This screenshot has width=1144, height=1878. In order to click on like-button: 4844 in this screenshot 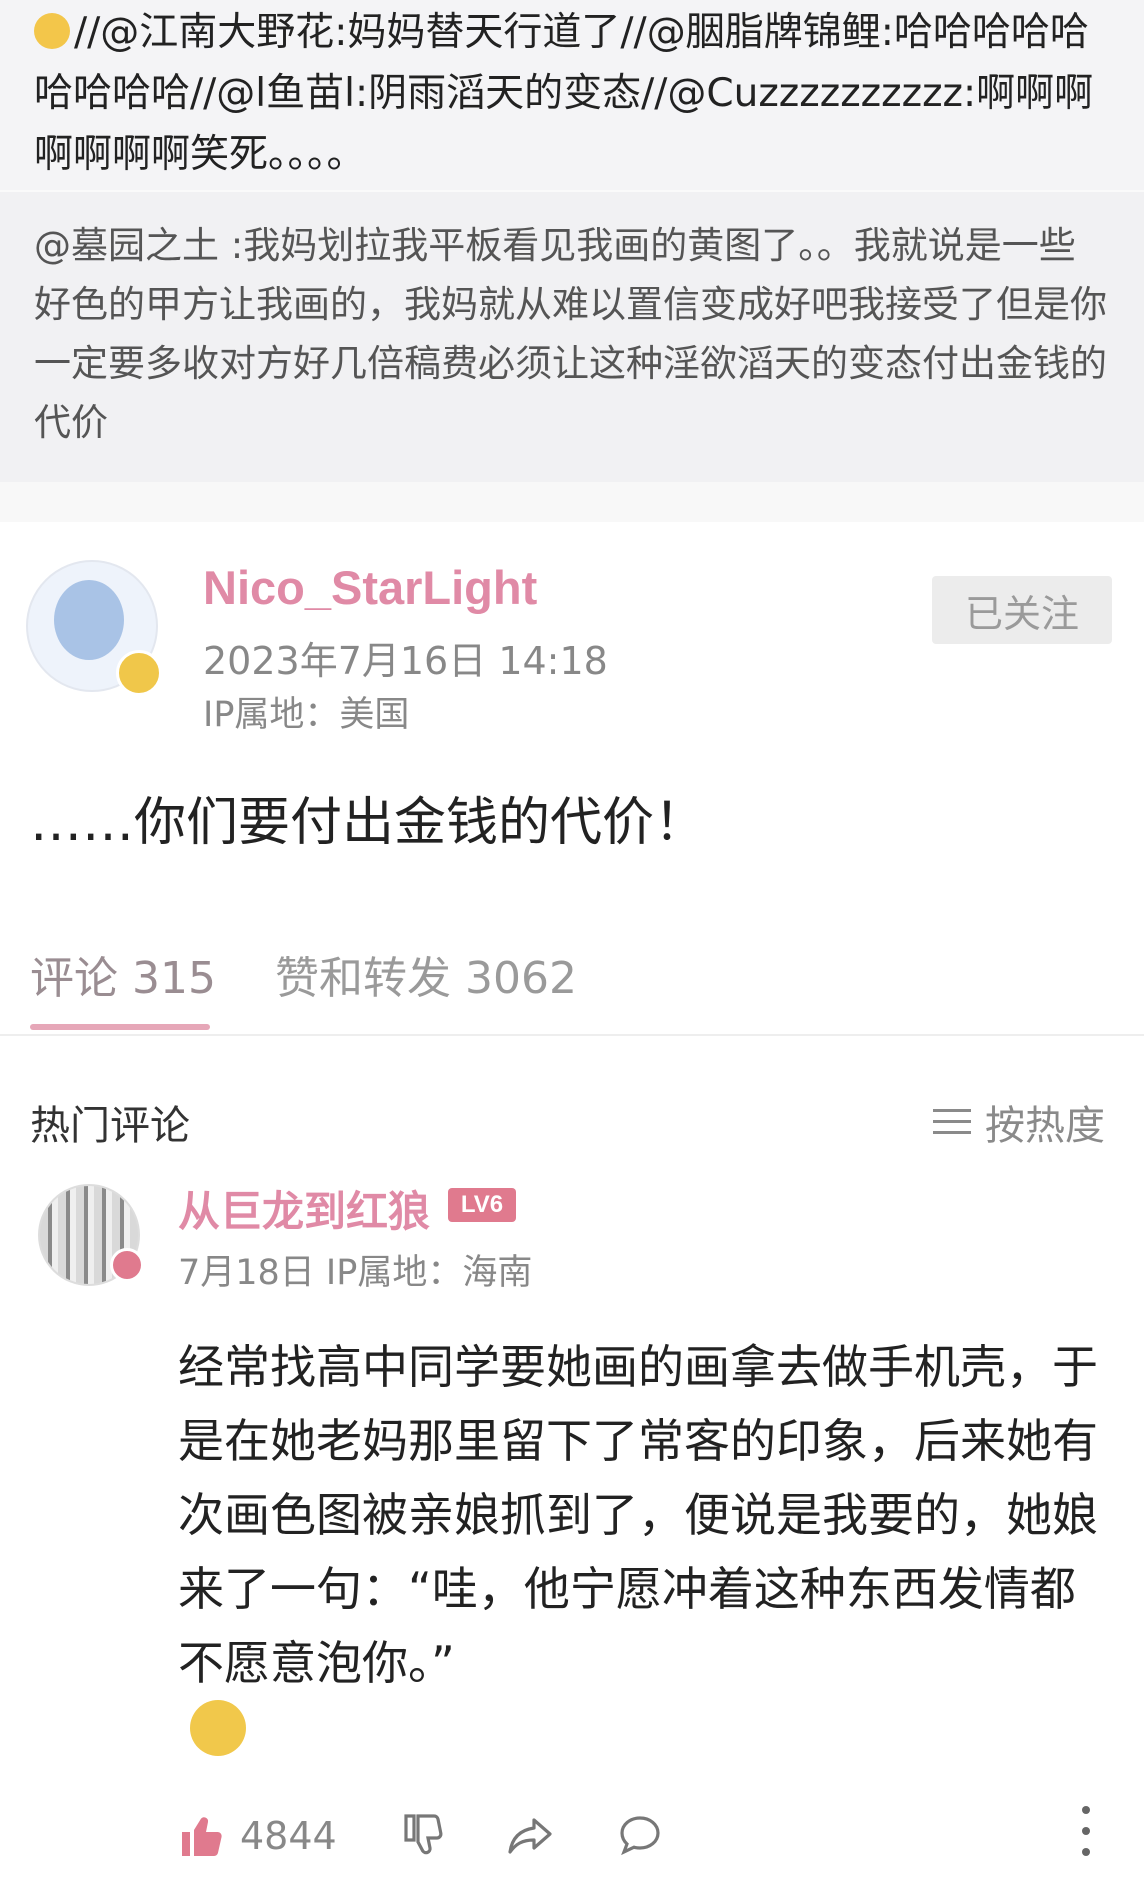, I will do `click(257, 1836)`.